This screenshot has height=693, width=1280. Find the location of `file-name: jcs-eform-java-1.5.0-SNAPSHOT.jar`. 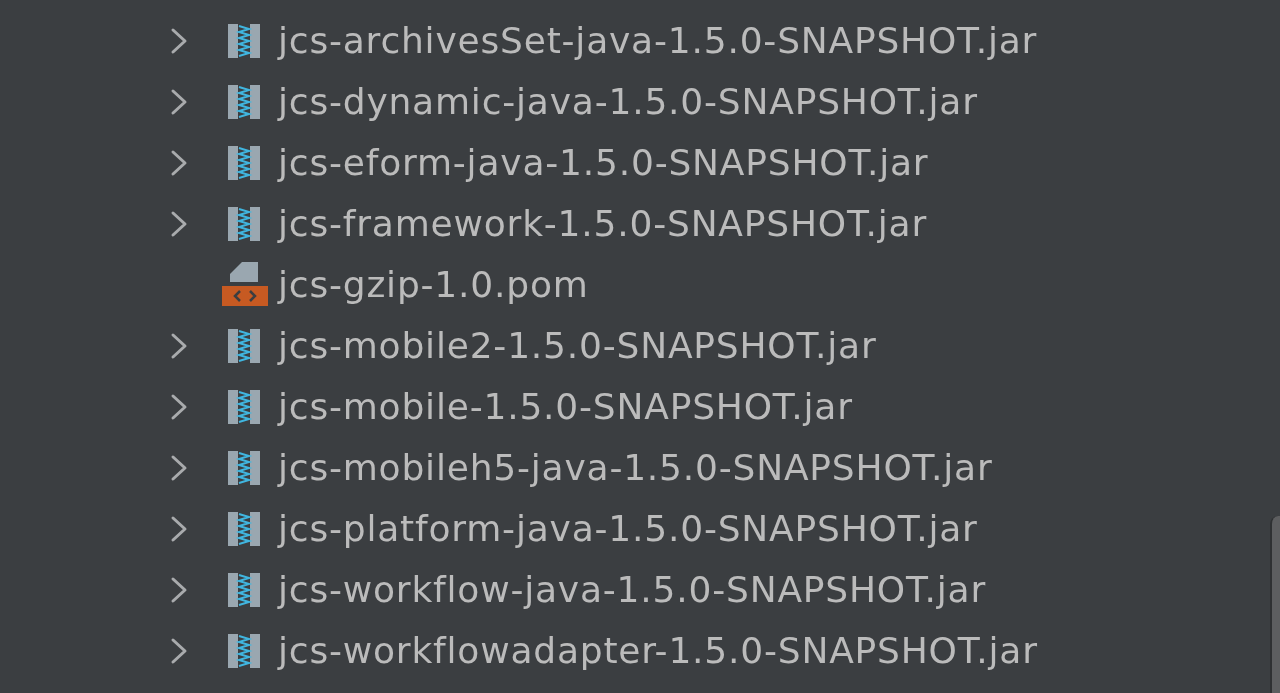

file-name: jcs-eform-java-1.5.0-SNAPSHOT.jar is located at coordinates (603, 162).